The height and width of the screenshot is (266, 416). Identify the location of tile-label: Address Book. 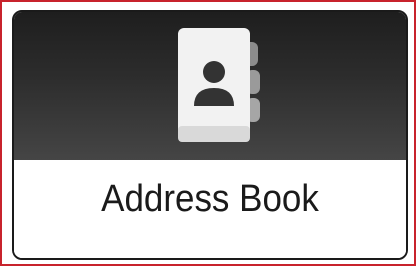
(210, 199).